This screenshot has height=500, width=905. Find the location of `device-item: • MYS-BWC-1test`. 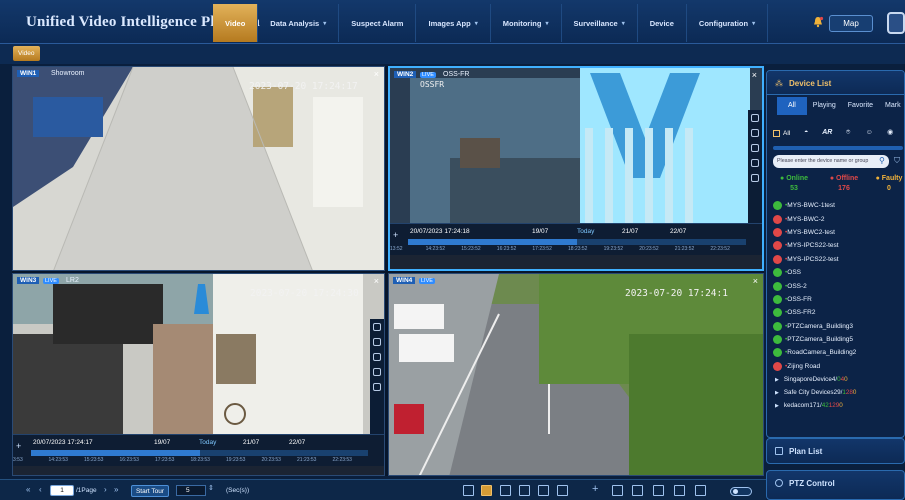

device-item: • MYS-BWC-1test is located at coordinates (838, 205).